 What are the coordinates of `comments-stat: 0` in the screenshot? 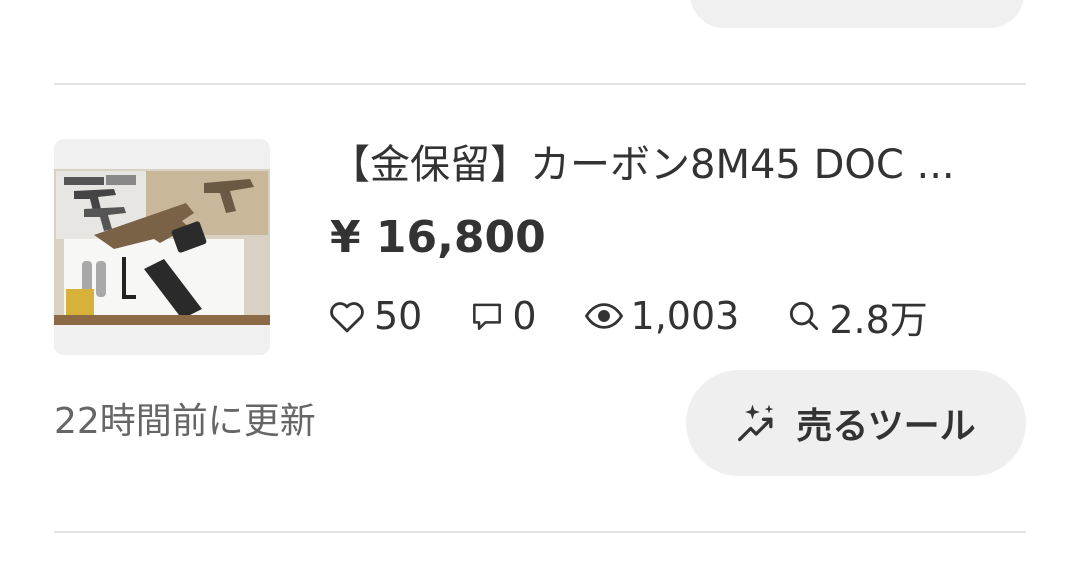 It's located at (502, 316).